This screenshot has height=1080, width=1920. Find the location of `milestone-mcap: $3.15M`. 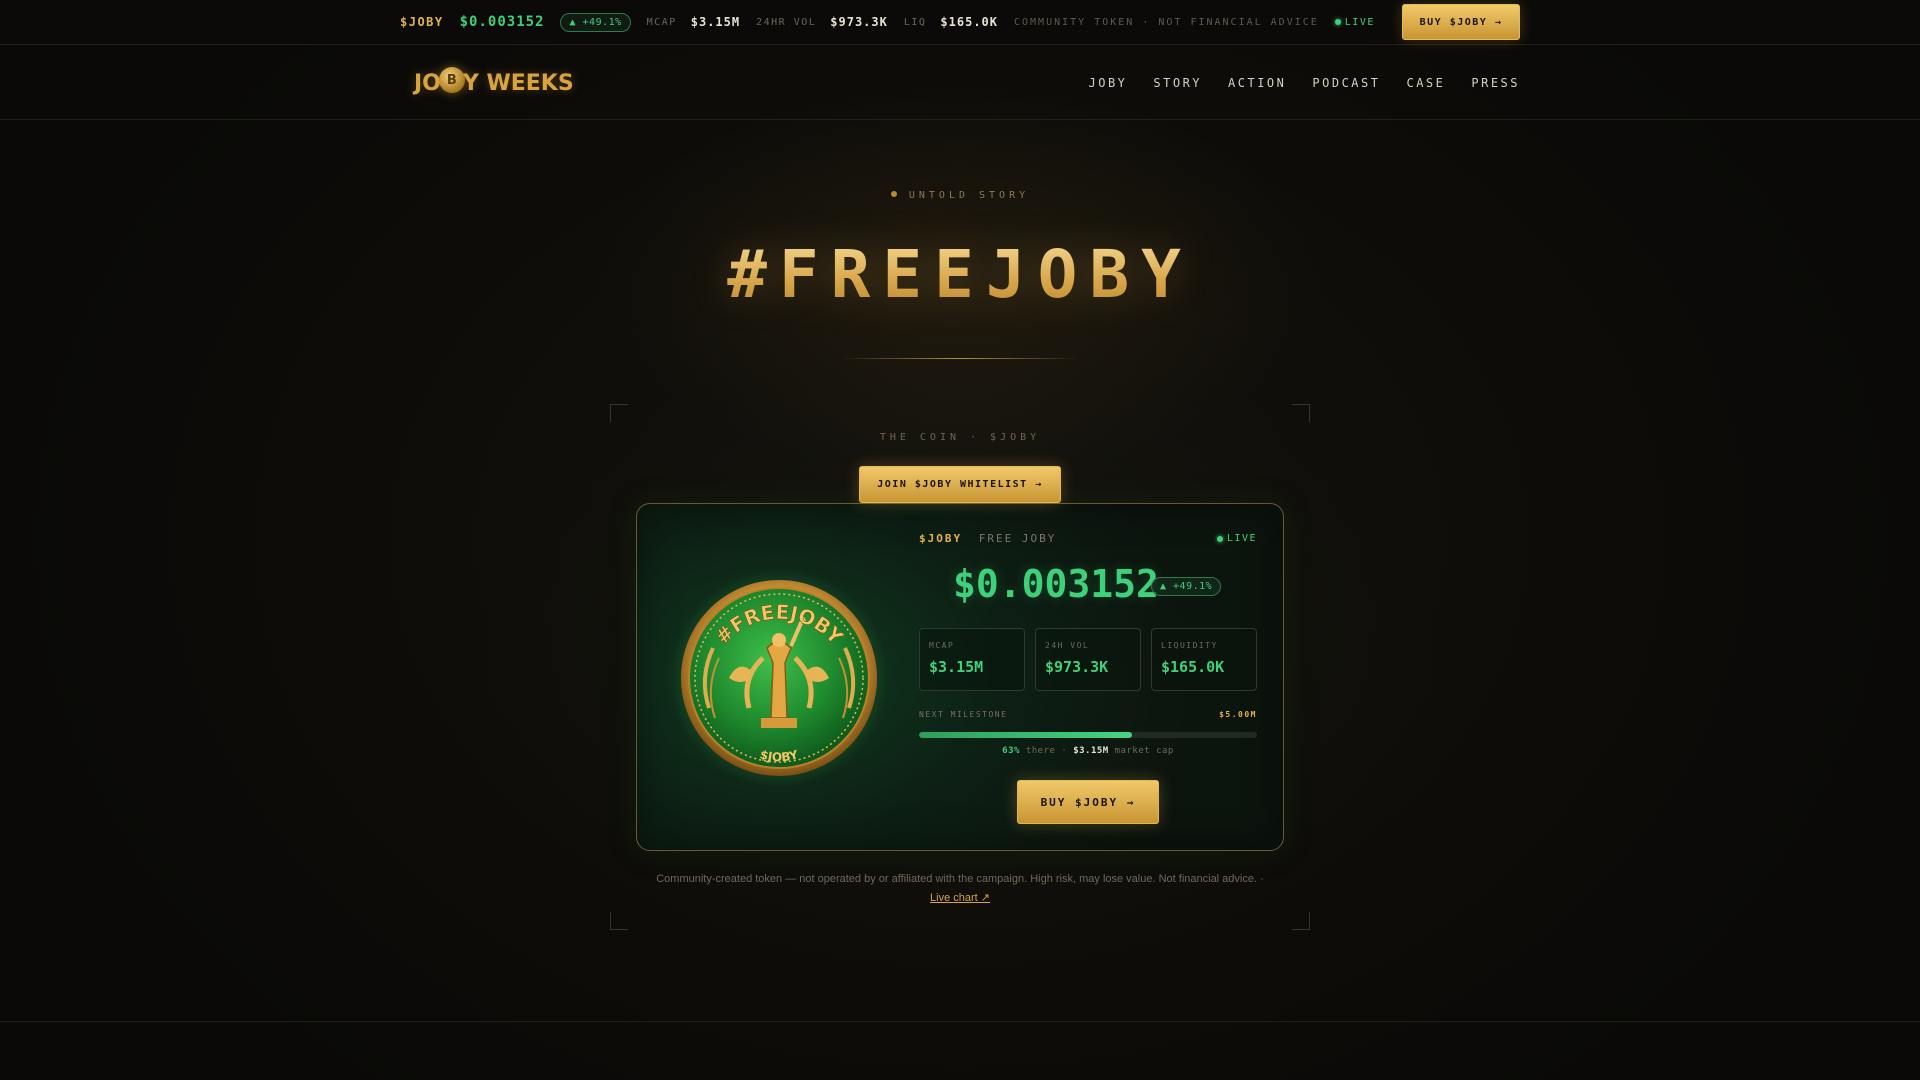

milestone-mcap: $3.15M is located at coordinates (1091, 751).